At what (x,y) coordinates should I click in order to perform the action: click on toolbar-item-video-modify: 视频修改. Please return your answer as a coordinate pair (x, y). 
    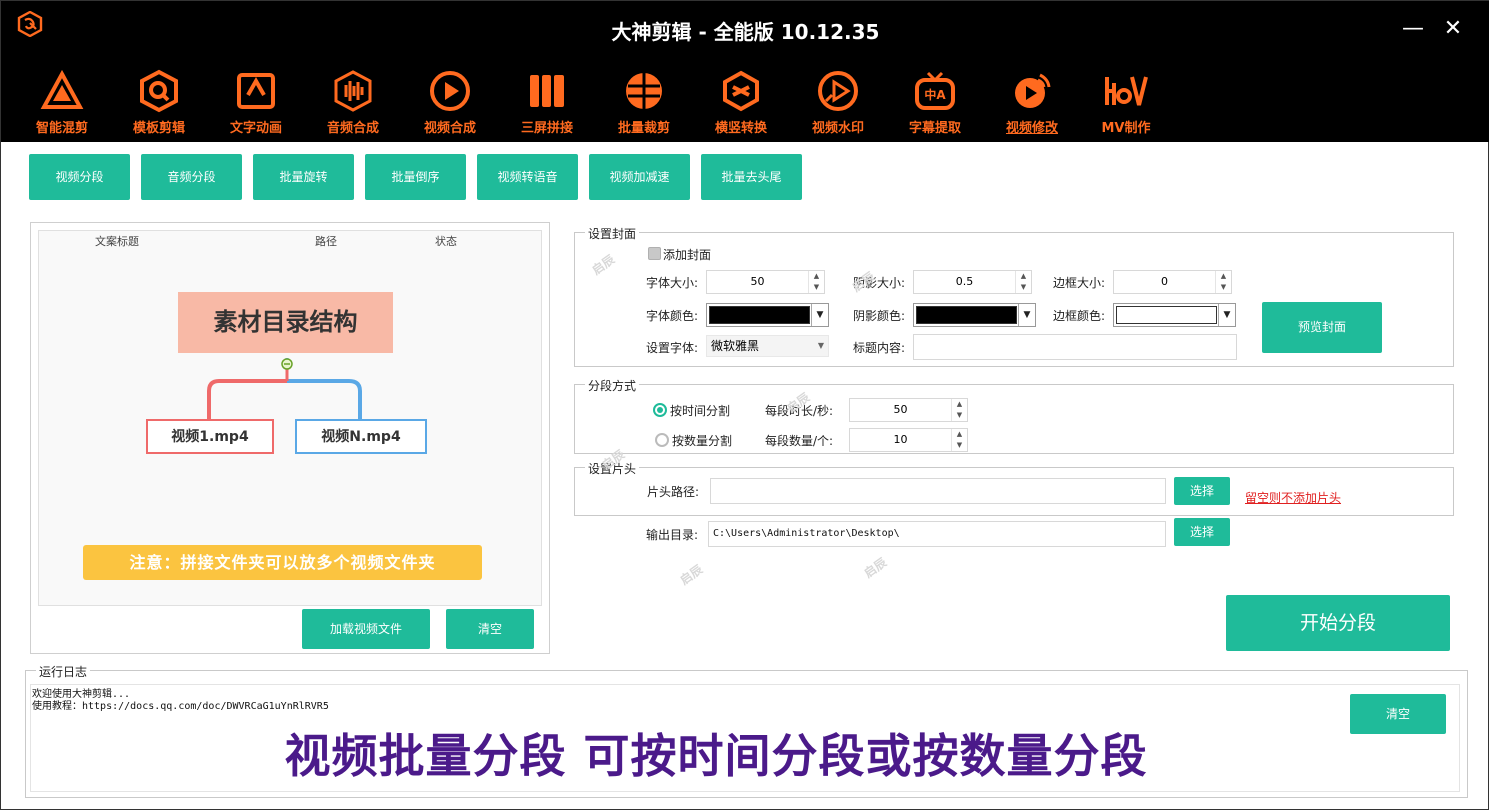
    Looking at the image, I should click on (1032, 101).